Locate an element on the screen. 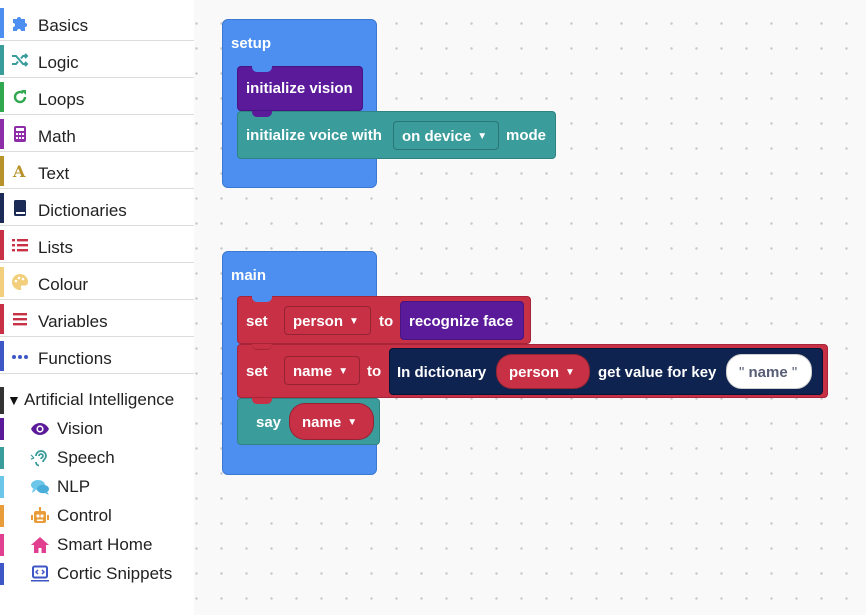 The height and width of the screenshot is (615, 866). ear-icon is located at coordinates (38, 458).